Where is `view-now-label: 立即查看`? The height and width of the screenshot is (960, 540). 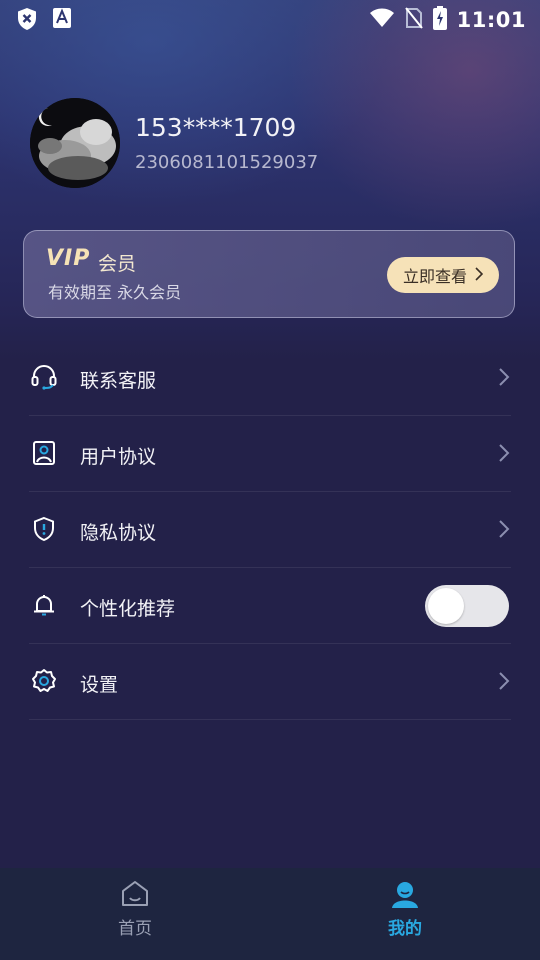 view-now-label: 立即查看 is located at coordinates (434, 276).